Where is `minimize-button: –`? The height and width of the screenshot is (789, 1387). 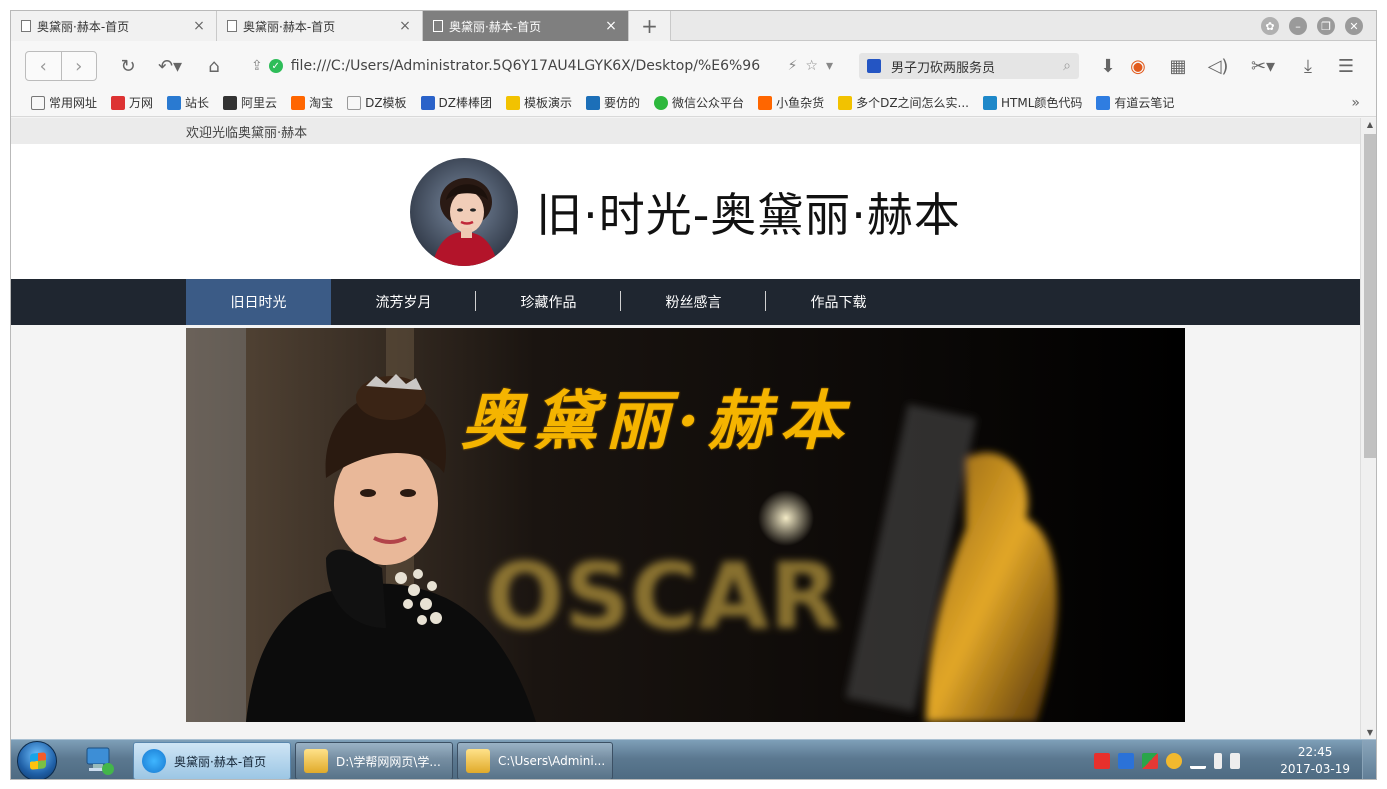 minimize-button: – is located at coordinates (1298, 26).